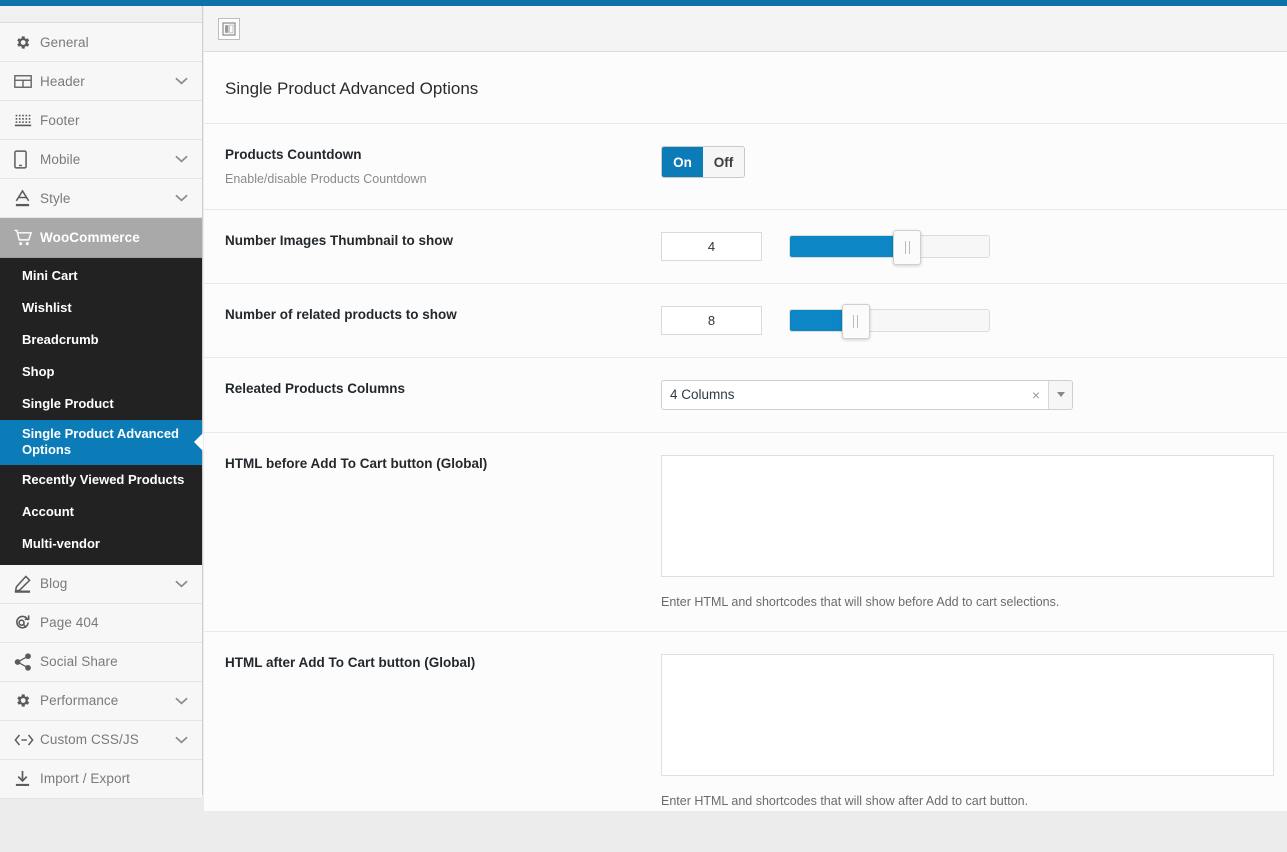 The image size is (1287, 852). Describe the element at coordinates (50, 275) in the screenshot. I see `sidebar-subitem-label: Mini Cart` at that location.